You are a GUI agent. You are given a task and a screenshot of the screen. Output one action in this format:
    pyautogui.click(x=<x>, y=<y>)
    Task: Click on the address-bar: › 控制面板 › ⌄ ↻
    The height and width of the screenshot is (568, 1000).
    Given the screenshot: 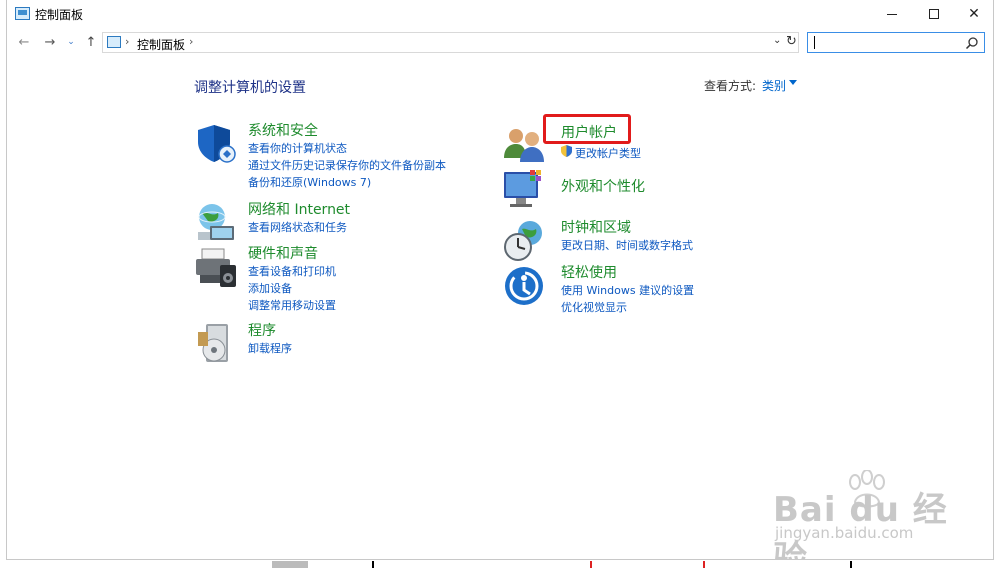 What is the action you would take?
    pyautogui.click(x=450, y=42)
    